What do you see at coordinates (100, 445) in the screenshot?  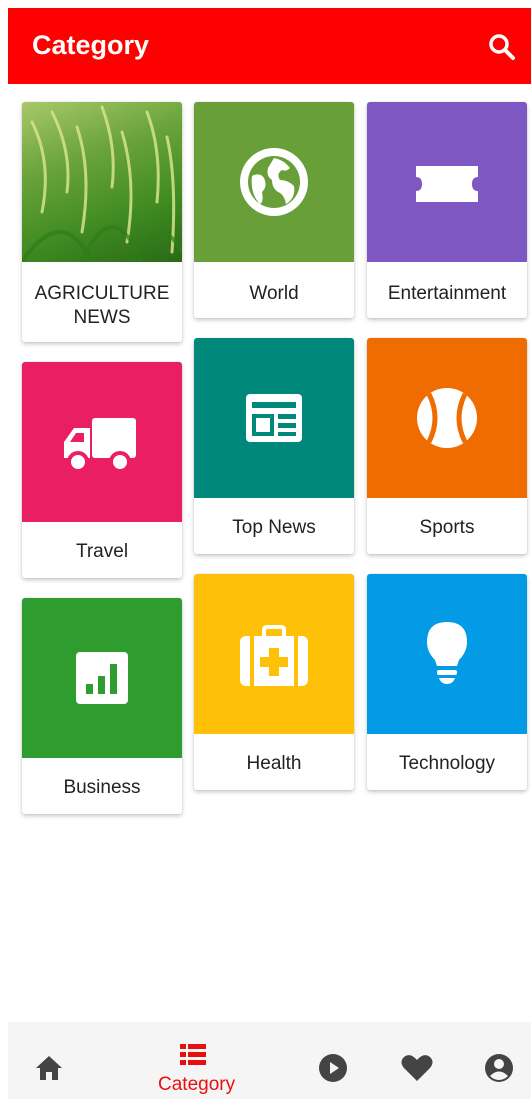 I see `truck-icon` at bounding box center [100, 445].